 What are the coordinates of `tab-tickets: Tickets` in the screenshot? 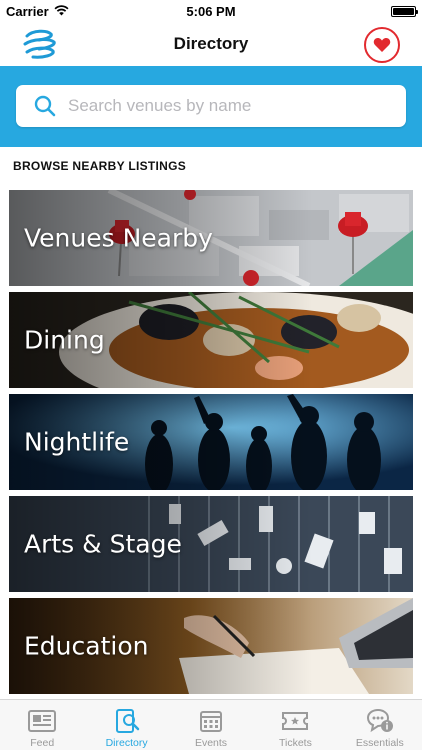 It's located at (295, 725).